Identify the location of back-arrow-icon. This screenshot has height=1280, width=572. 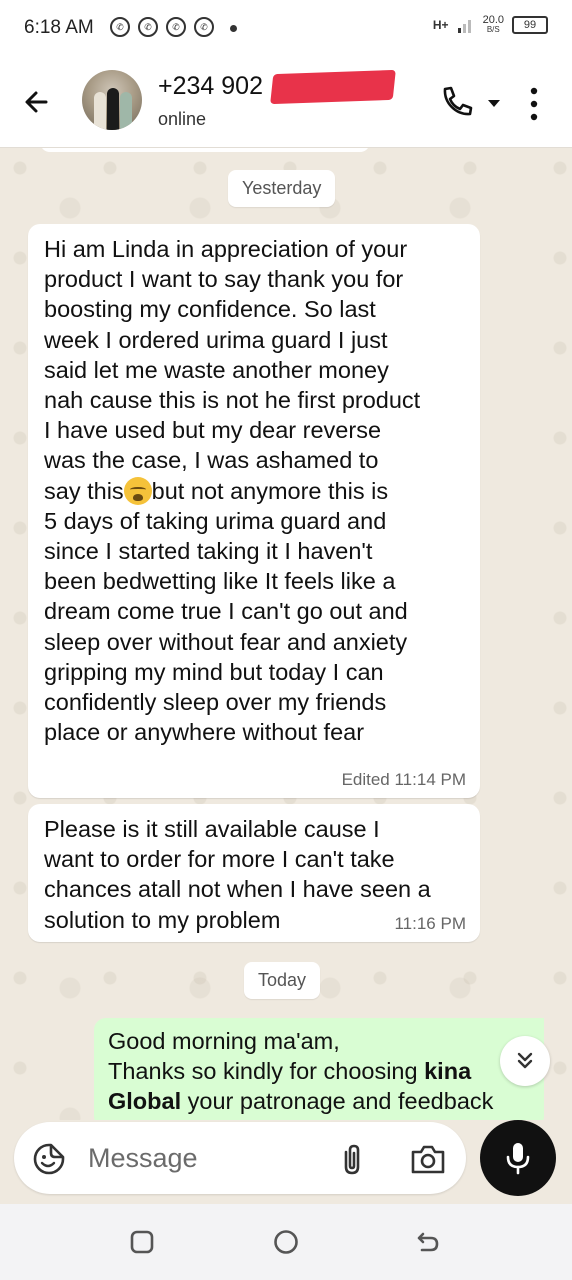
(38, 102).